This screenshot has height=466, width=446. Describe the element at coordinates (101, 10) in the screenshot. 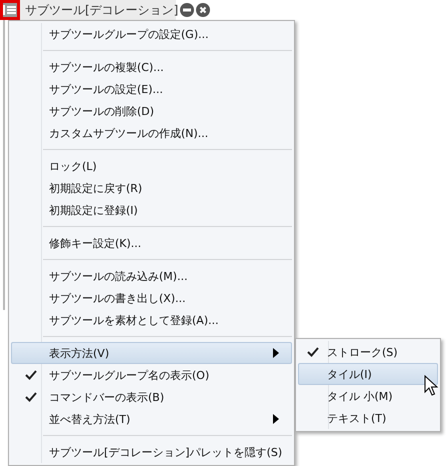

I see `palette-title: サブツール[デコレーション]` at that location.